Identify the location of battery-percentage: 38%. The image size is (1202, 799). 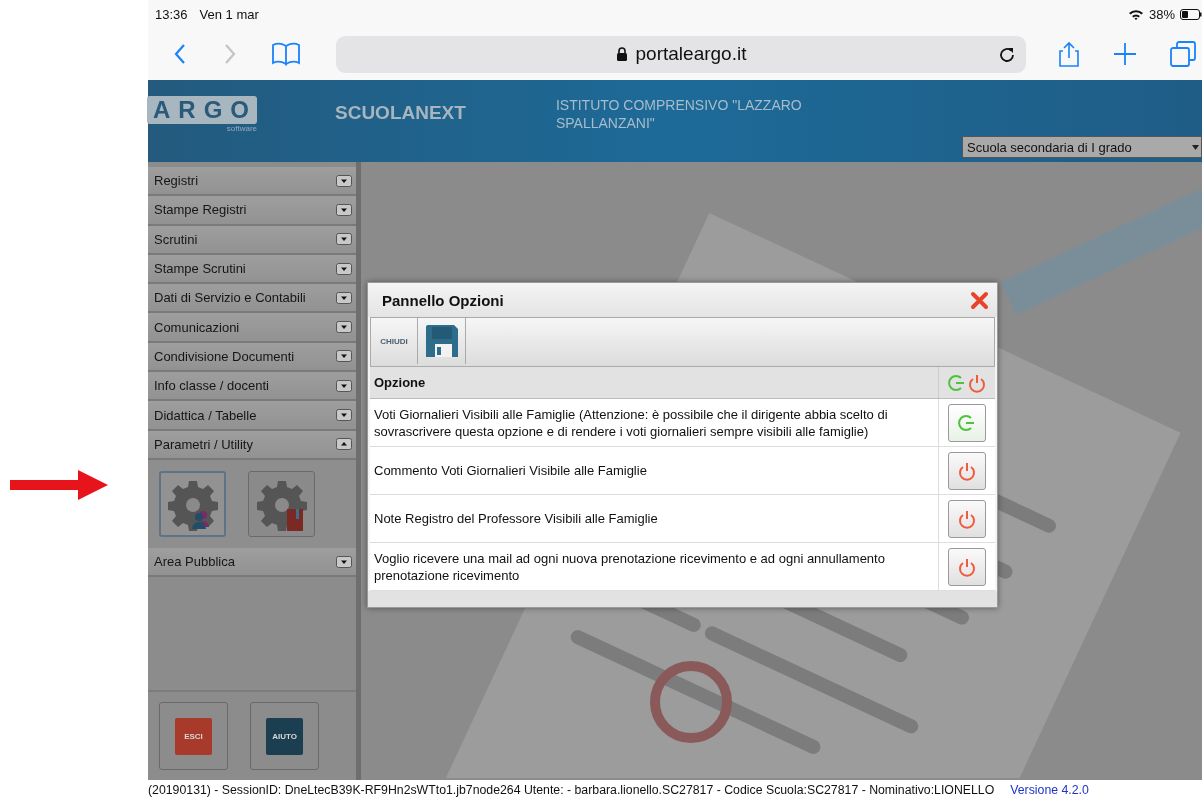
(1161, 14).